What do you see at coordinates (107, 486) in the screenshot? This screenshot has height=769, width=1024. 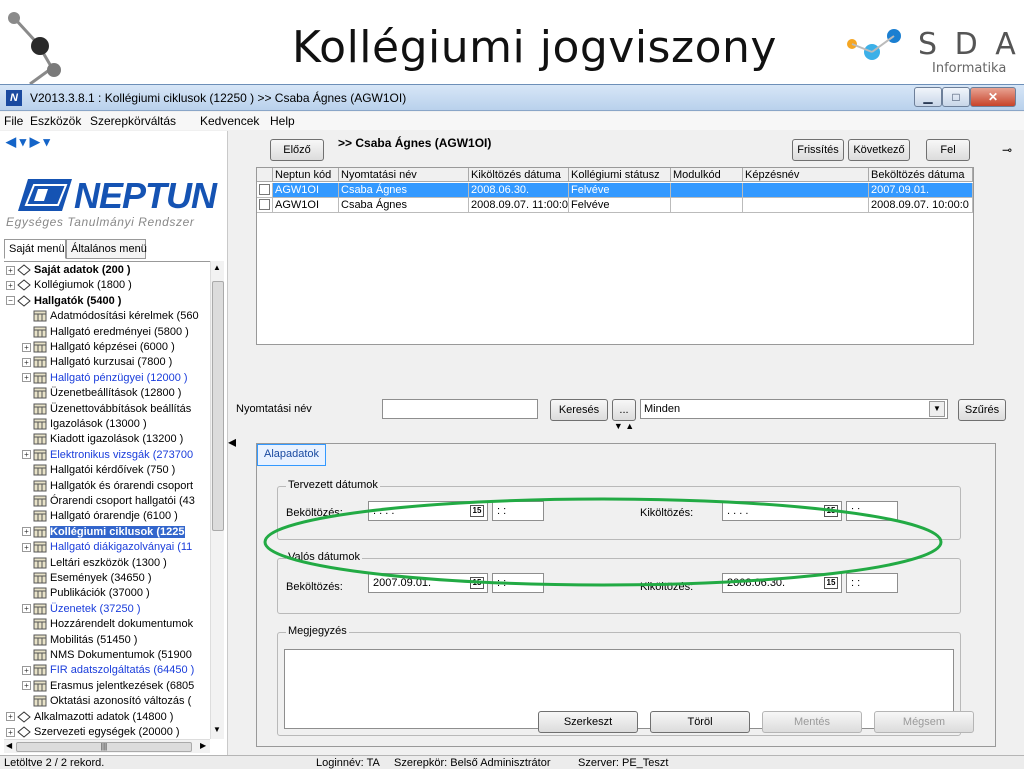 I see `tree-item: Hallgatók és órarendi csoport` at bounding box center [107, 486].